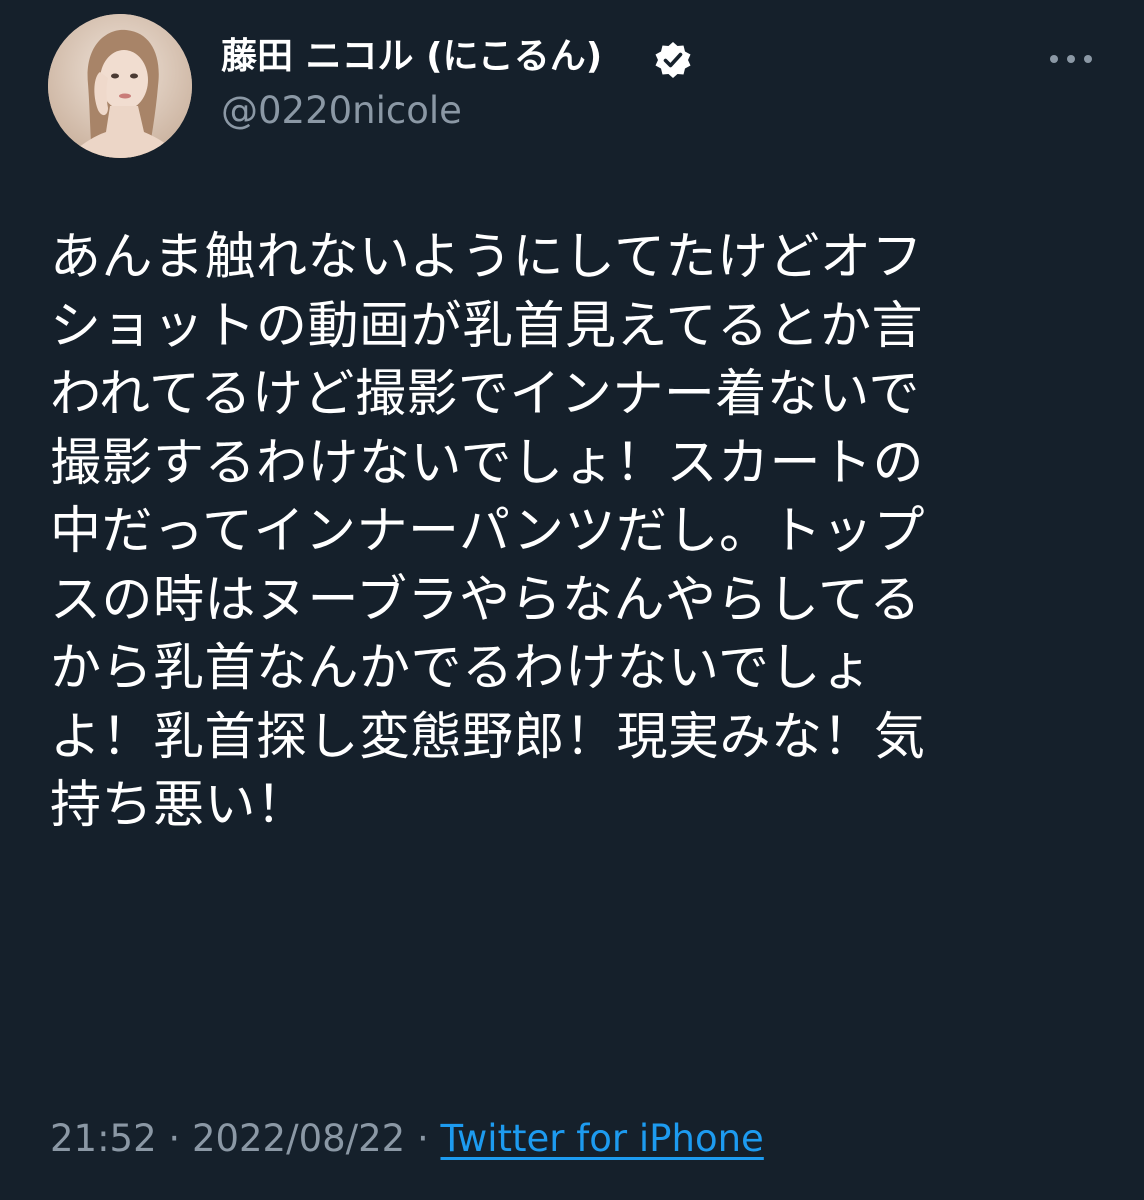  Describe the element at coordinates (602, 1138) in the screenshot. I see `tweet-source-link: Twitter for iPhone` at that location.